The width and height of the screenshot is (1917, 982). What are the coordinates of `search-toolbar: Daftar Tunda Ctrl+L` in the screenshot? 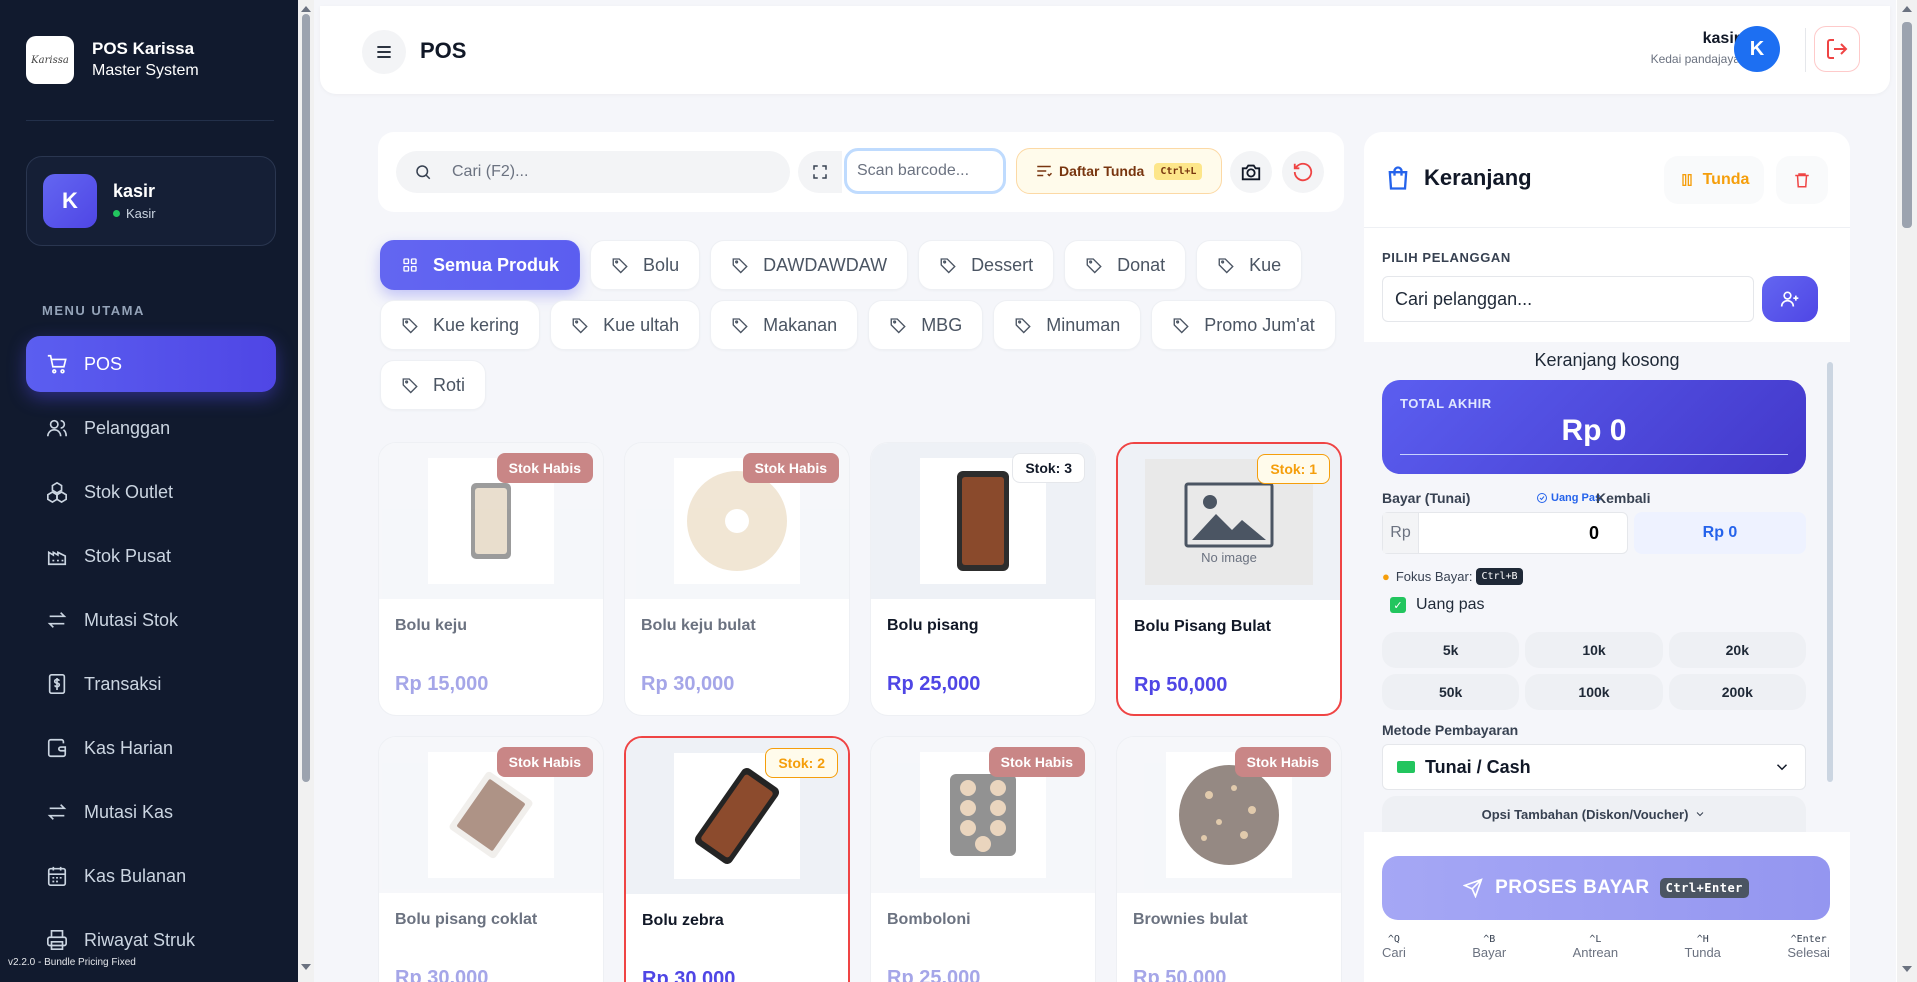 It's located at (861, 172).